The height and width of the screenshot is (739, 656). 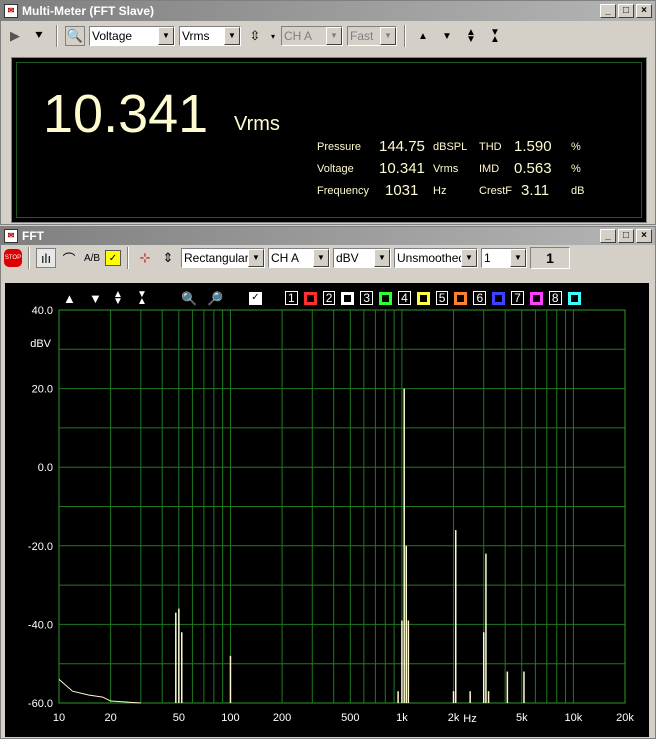 What do you see at coordinates (42, 390) in the screenshot?
I see `y-tick-label: 20.0` at bounding box center [42, 390].